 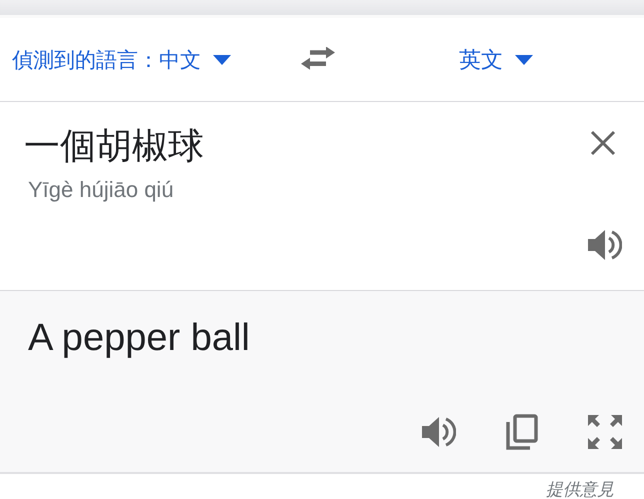 What do you see at coordinates (580, 488) in the screenshot?
I see `feedback-link: 提供意見` at bounding box center [580, 488].